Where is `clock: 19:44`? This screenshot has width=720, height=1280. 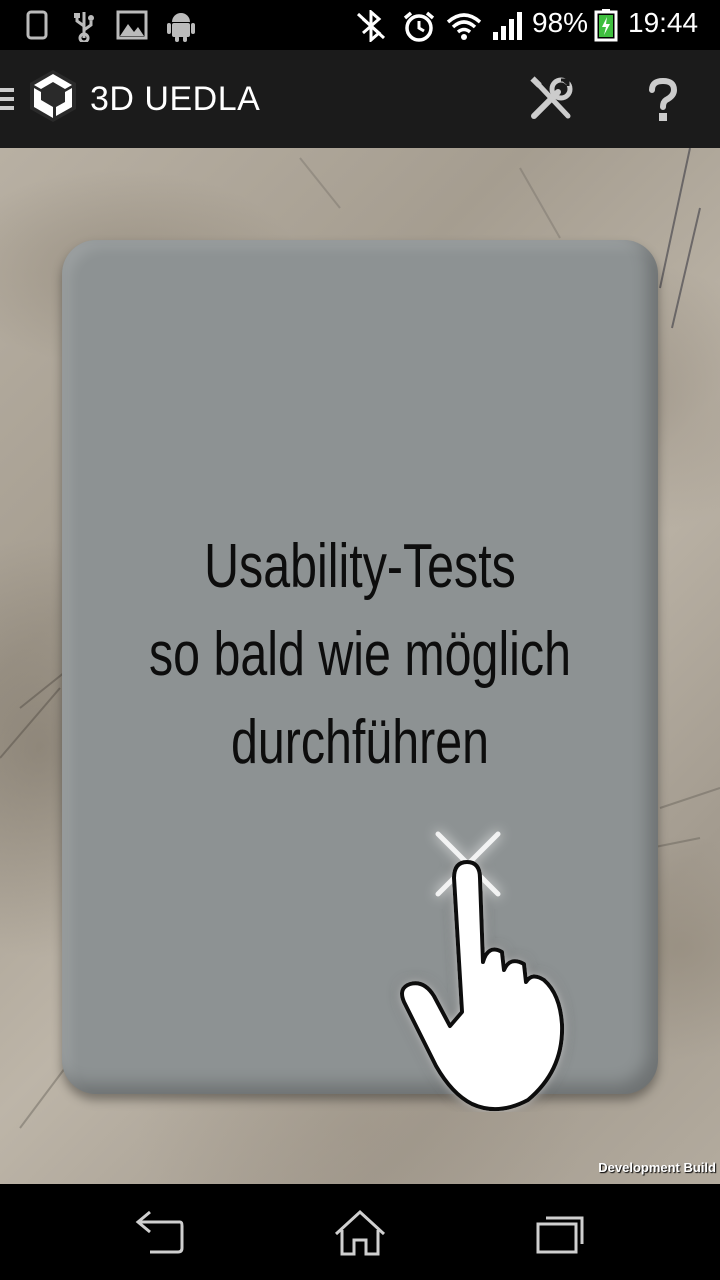
clock: 19:44 is located at coordinates (663, 22).